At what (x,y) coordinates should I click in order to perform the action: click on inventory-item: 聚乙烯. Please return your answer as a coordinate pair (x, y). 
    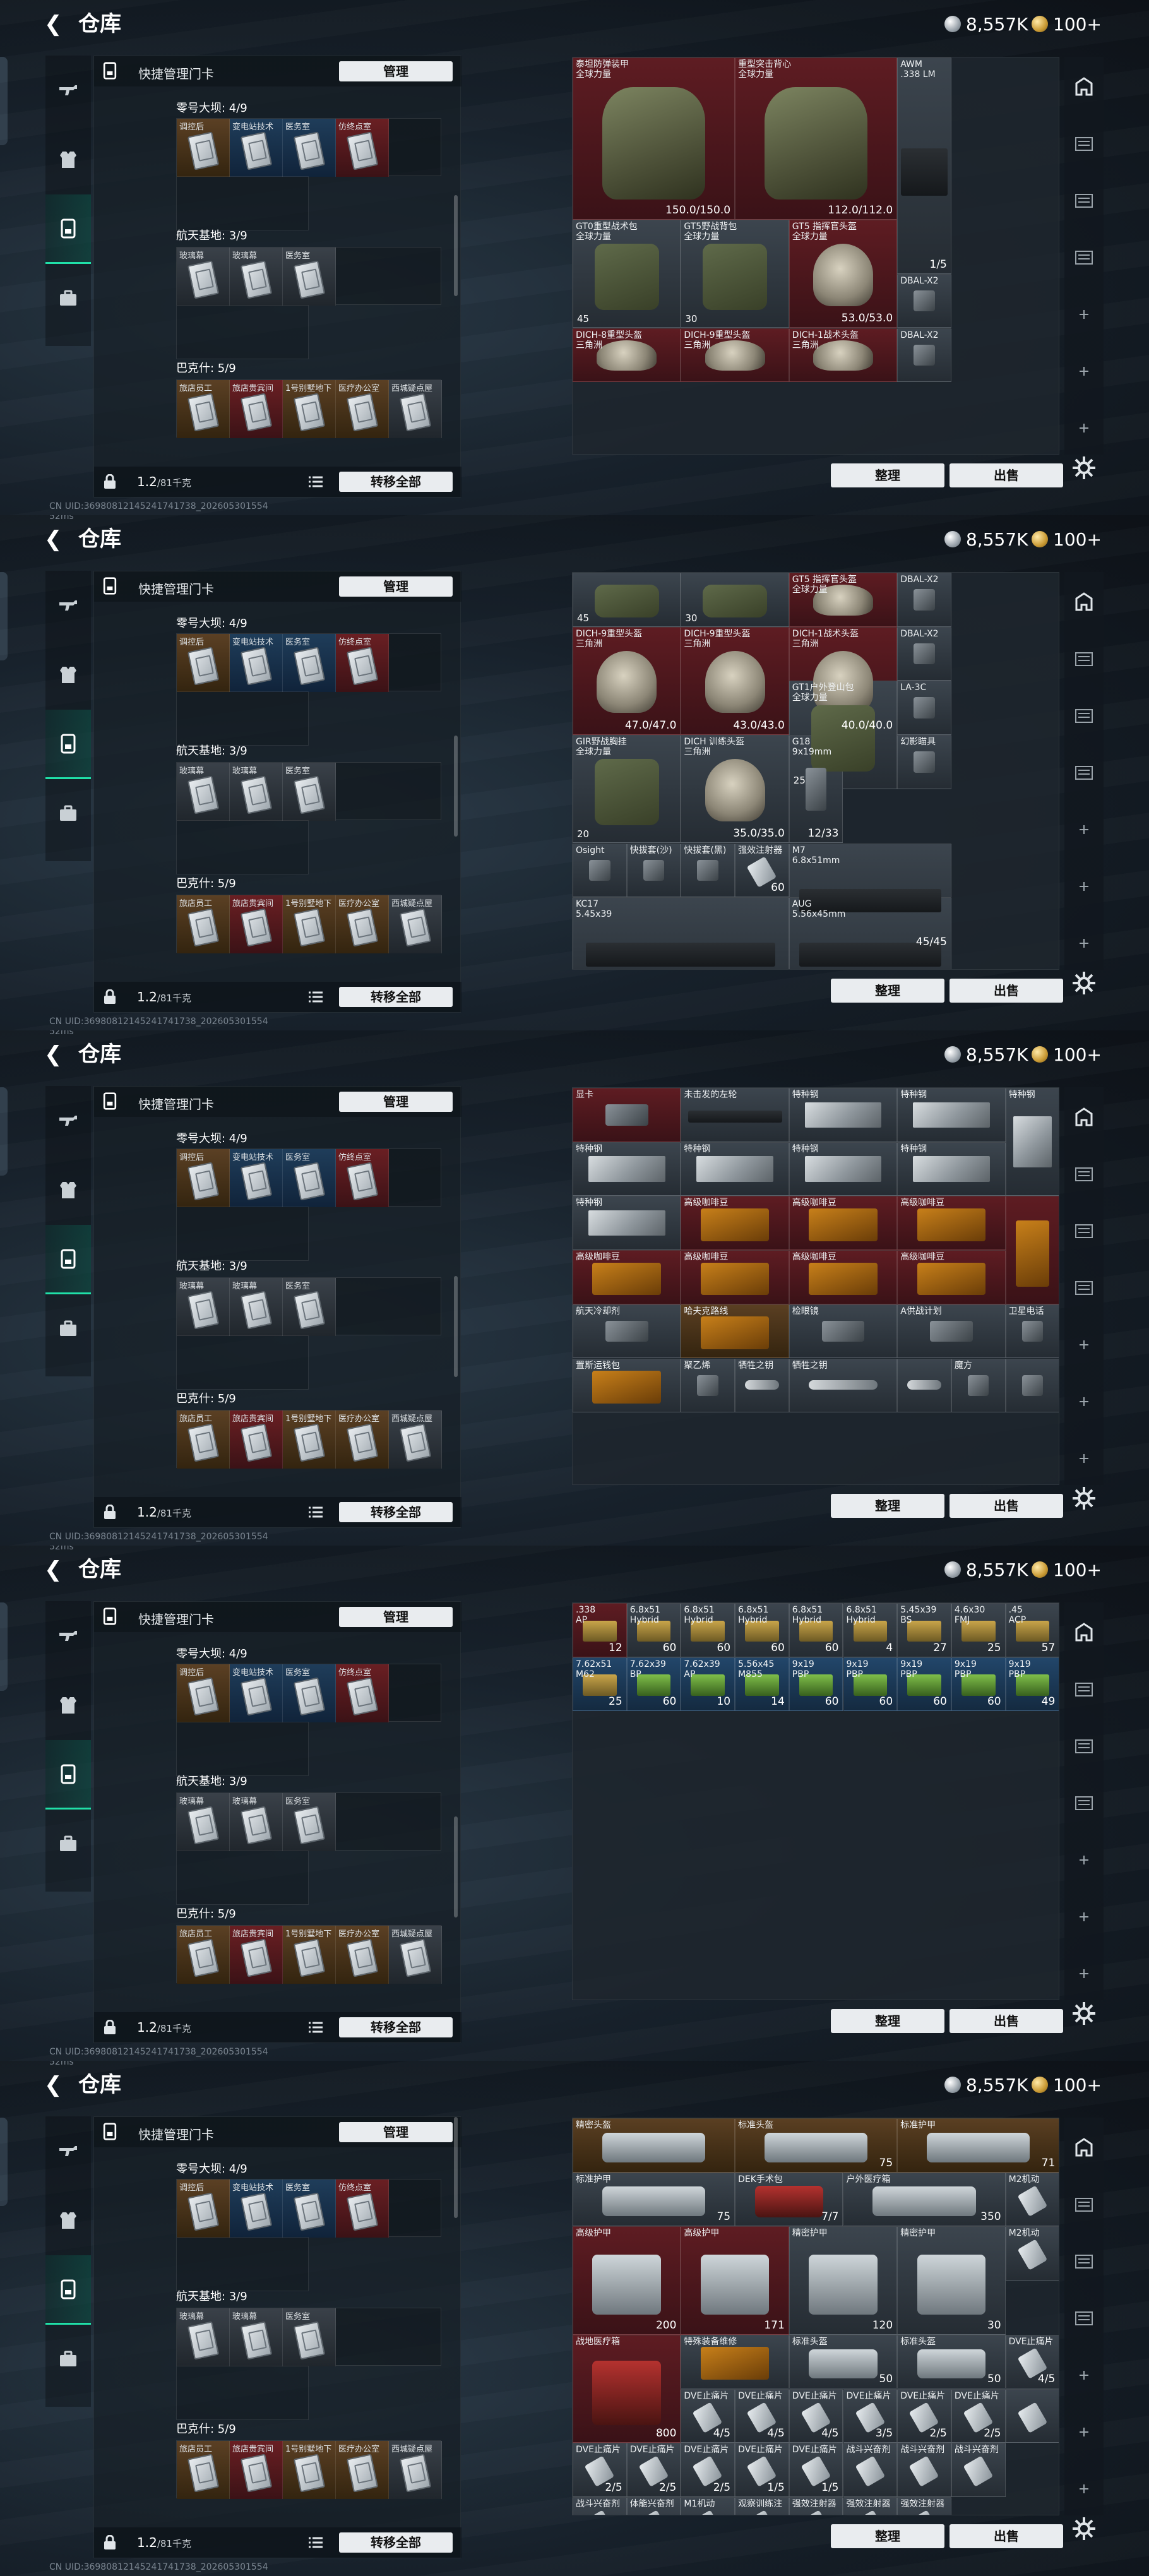
    Looking at the image, I should click on (708, 1385).